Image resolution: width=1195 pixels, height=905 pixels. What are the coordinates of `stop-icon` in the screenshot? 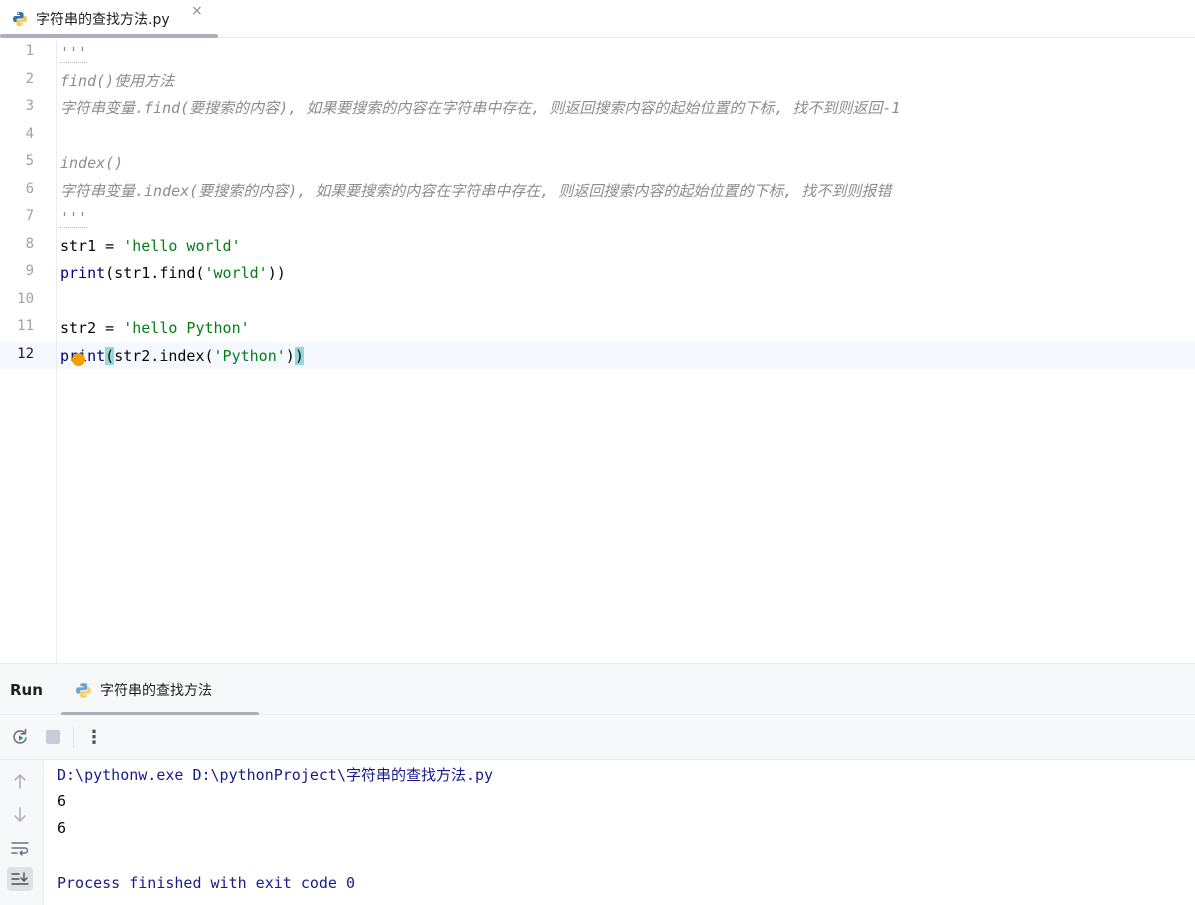 It's located at (53, 737).